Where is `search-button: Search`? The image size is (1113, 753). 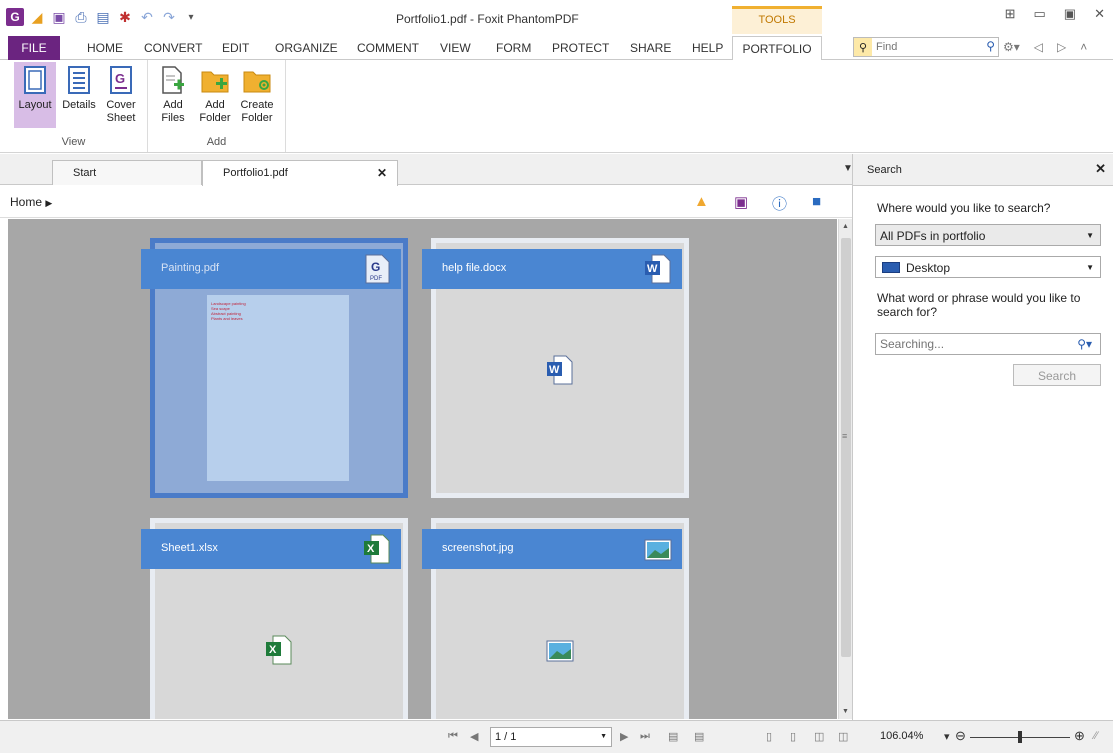
search-button: Search is located at coordinates (1057, 375).